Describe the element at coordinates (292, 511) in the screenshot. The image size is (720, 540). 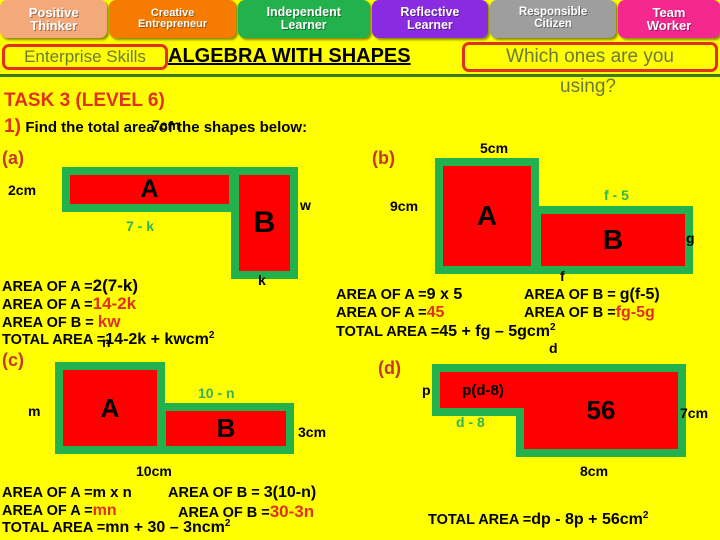
I see `formula-c-b-line2-rhs: 30-3n` at that location.